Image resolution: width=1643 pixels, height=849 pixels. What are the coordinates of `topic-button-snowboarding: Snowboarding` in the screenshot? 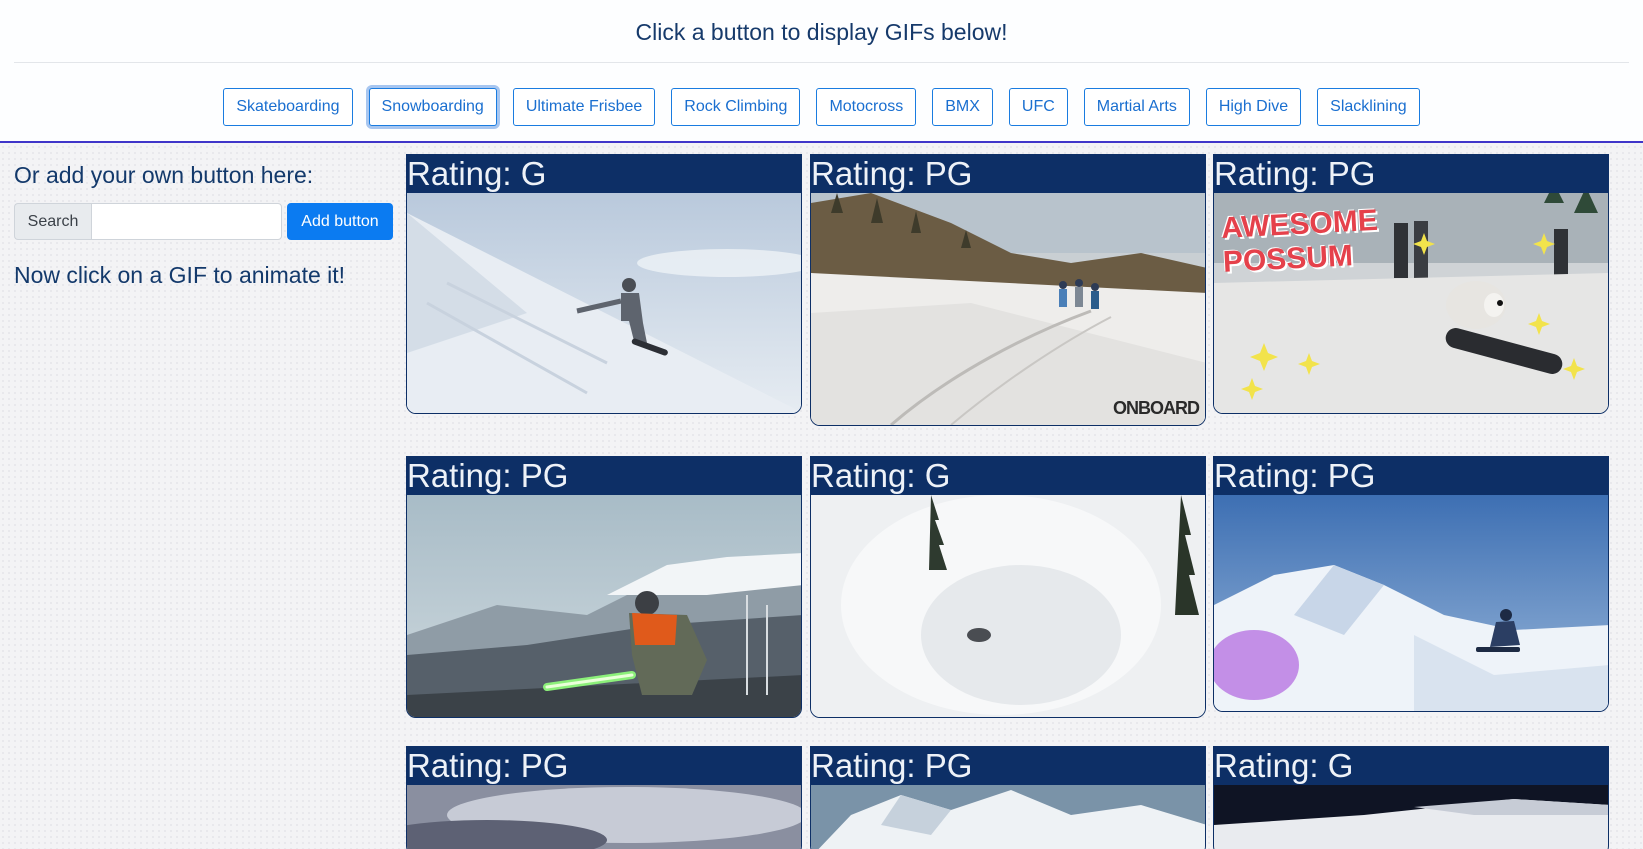 It's located at (432, 107).